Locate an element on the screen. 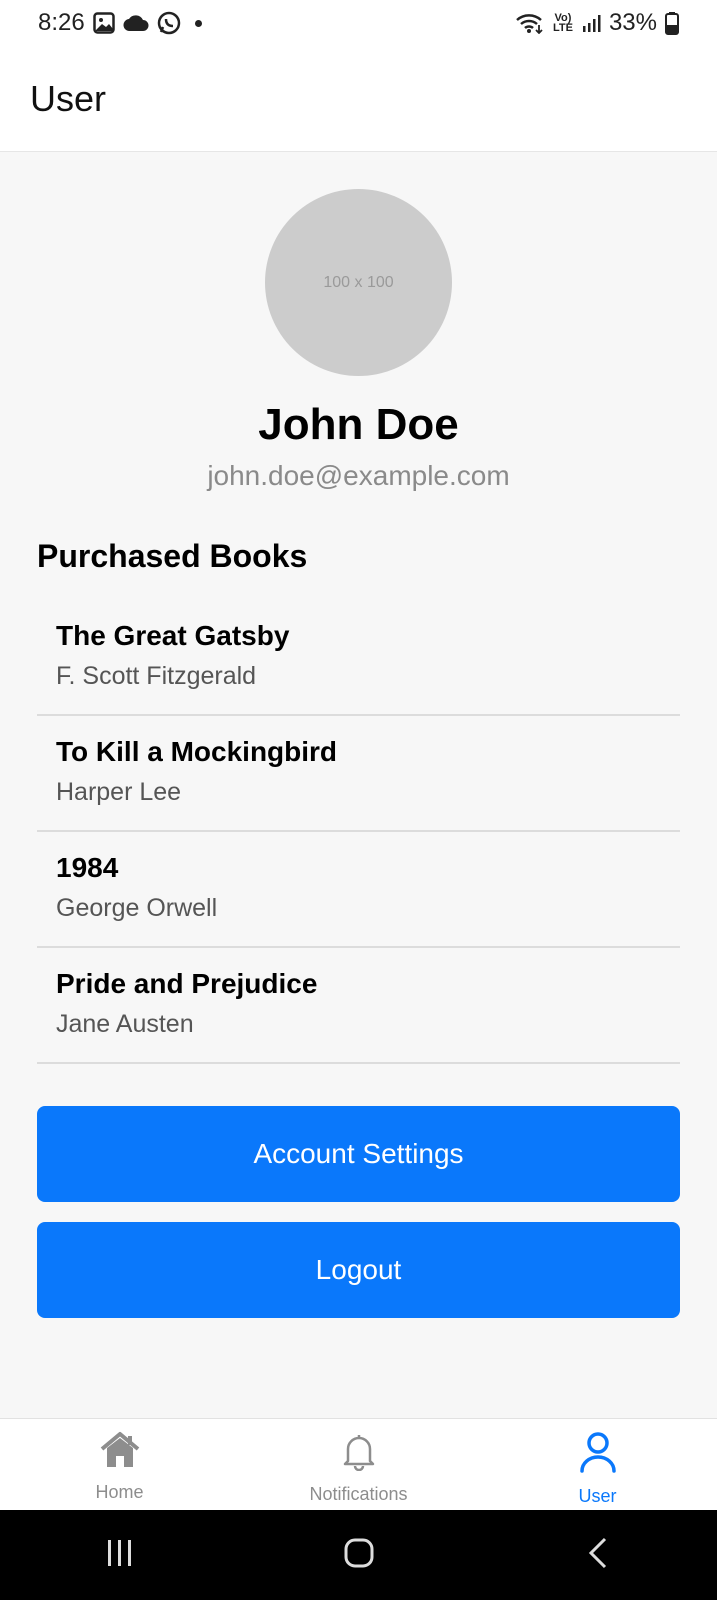  page-title: User is located at coordinates (68, 98).